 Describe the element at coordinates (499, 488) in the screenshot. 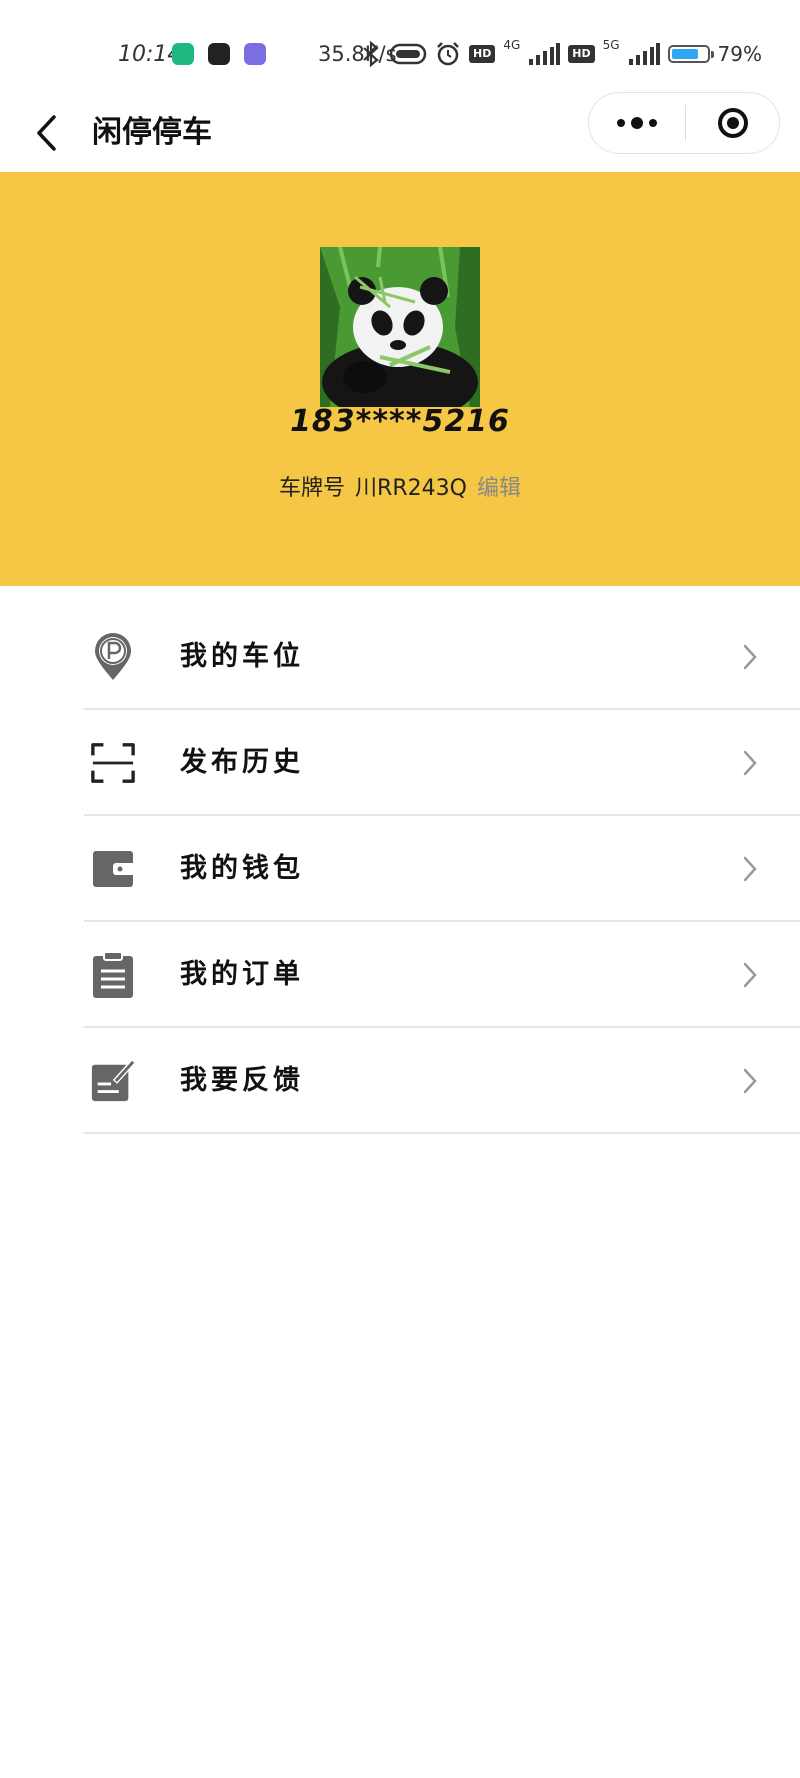

I see `edit-plate-link: 编辑` at that location.